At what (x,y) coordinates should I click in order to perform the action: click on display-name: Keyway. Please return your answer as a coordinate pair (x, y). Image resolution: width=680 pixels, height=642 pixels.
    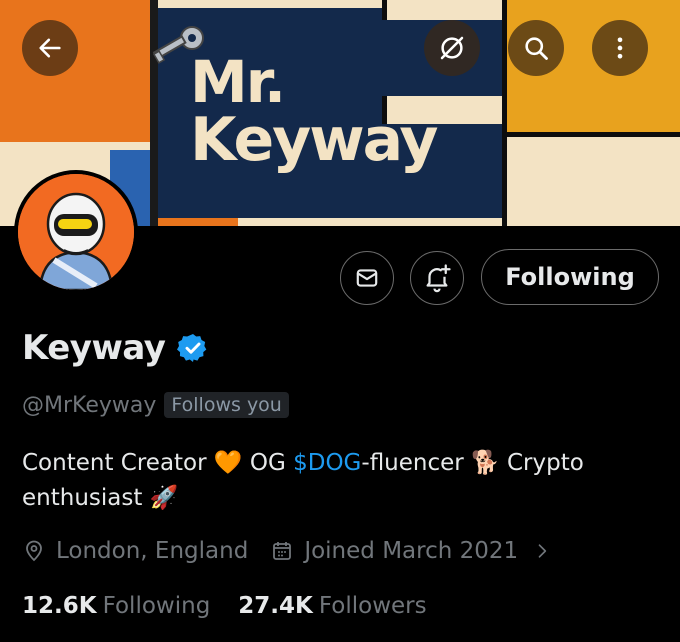
    Looking at the image, I should click on (94, 348).